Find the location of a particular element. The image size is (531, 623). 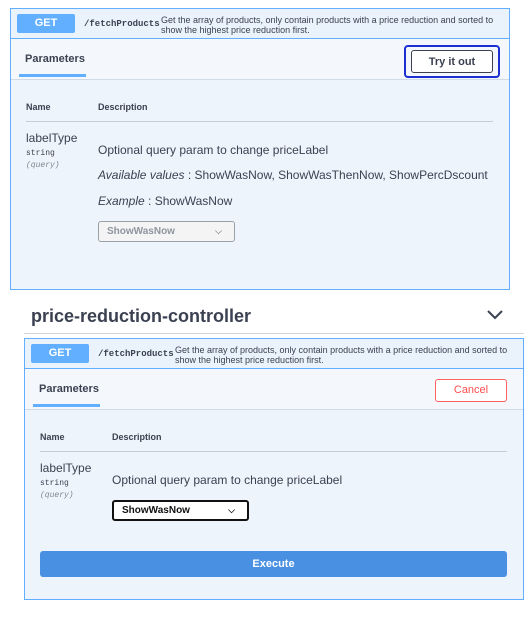

example-label: Example is located at coordinates (121, 201).